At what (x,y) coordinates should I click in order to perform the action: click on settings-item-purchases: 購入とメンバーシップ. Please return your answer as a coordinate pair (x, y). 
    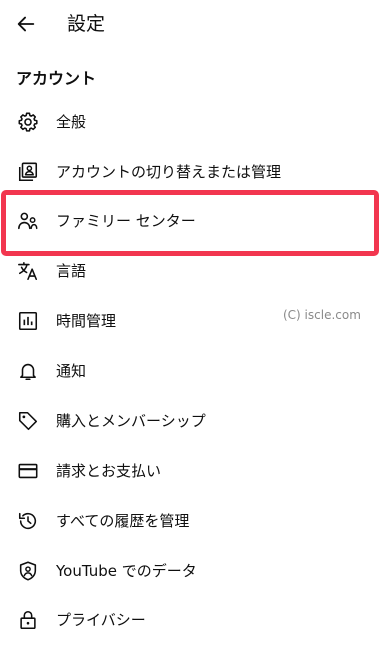
    Looking at the image, I should click on (190, 421).